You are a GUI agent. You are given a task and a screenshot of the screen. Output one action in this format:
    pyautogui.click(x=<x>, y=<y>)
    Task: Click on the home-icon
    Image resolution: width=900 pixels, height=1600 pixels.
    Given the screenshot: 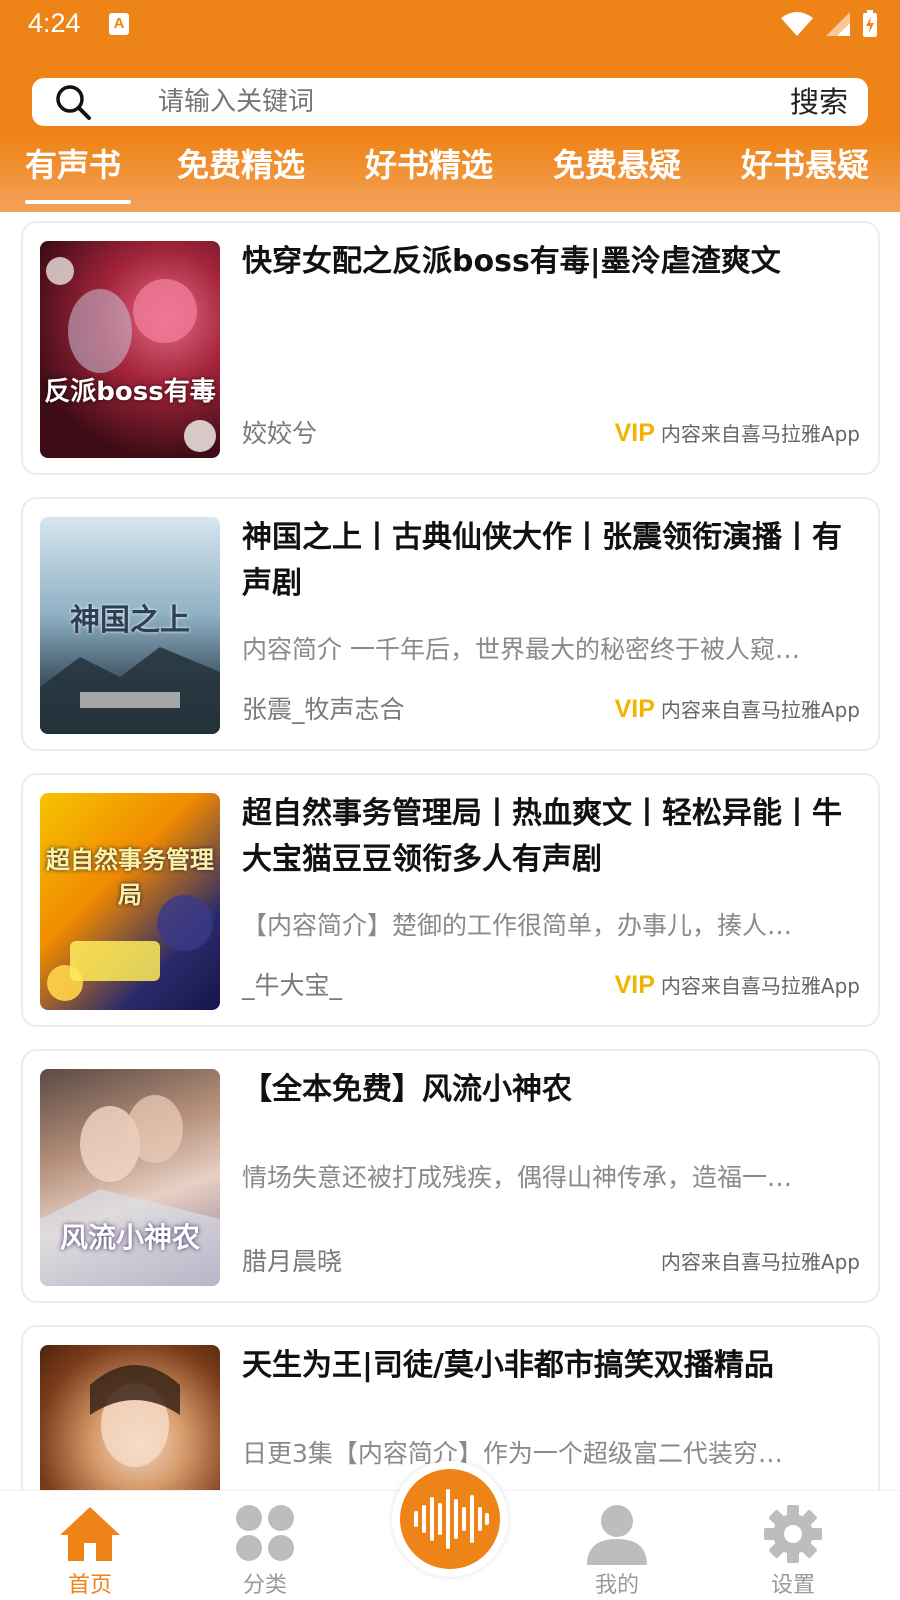 What is the action you would take?
    pyautogui.click(x=90, y=1534)
    